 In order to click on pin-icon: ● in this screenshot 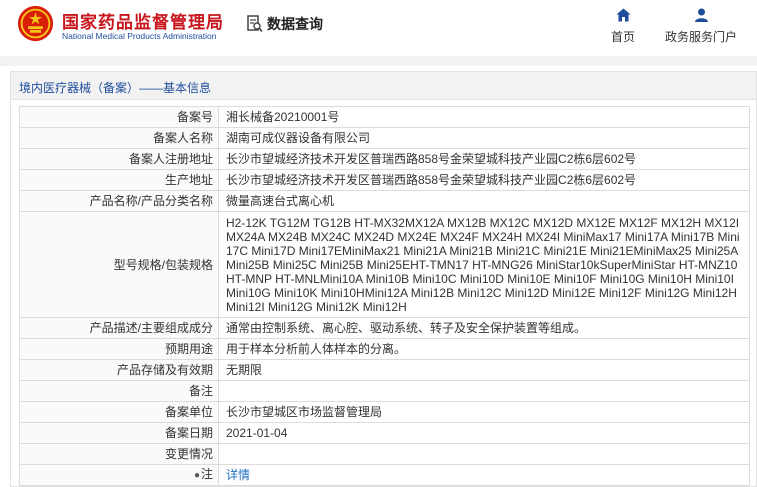, I will do `click(196, 475)`.